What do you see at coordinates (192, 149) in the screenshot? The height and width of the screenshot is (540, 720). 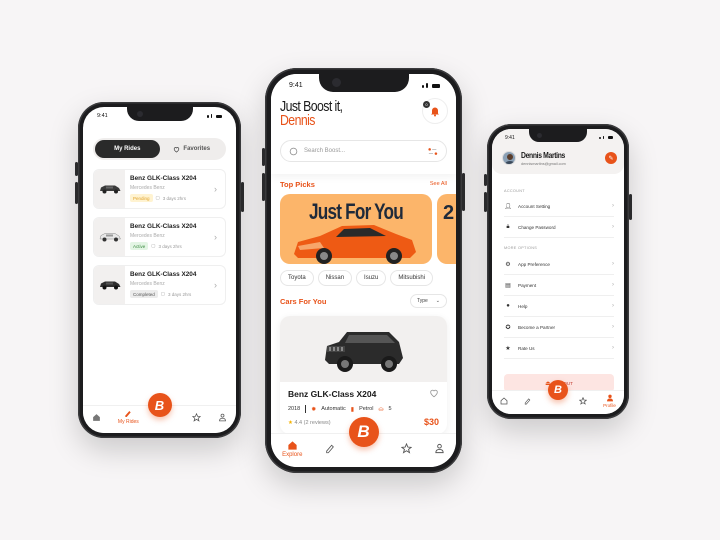 I see `segment-favorites: Favorites` at bounding box center [192, 149].